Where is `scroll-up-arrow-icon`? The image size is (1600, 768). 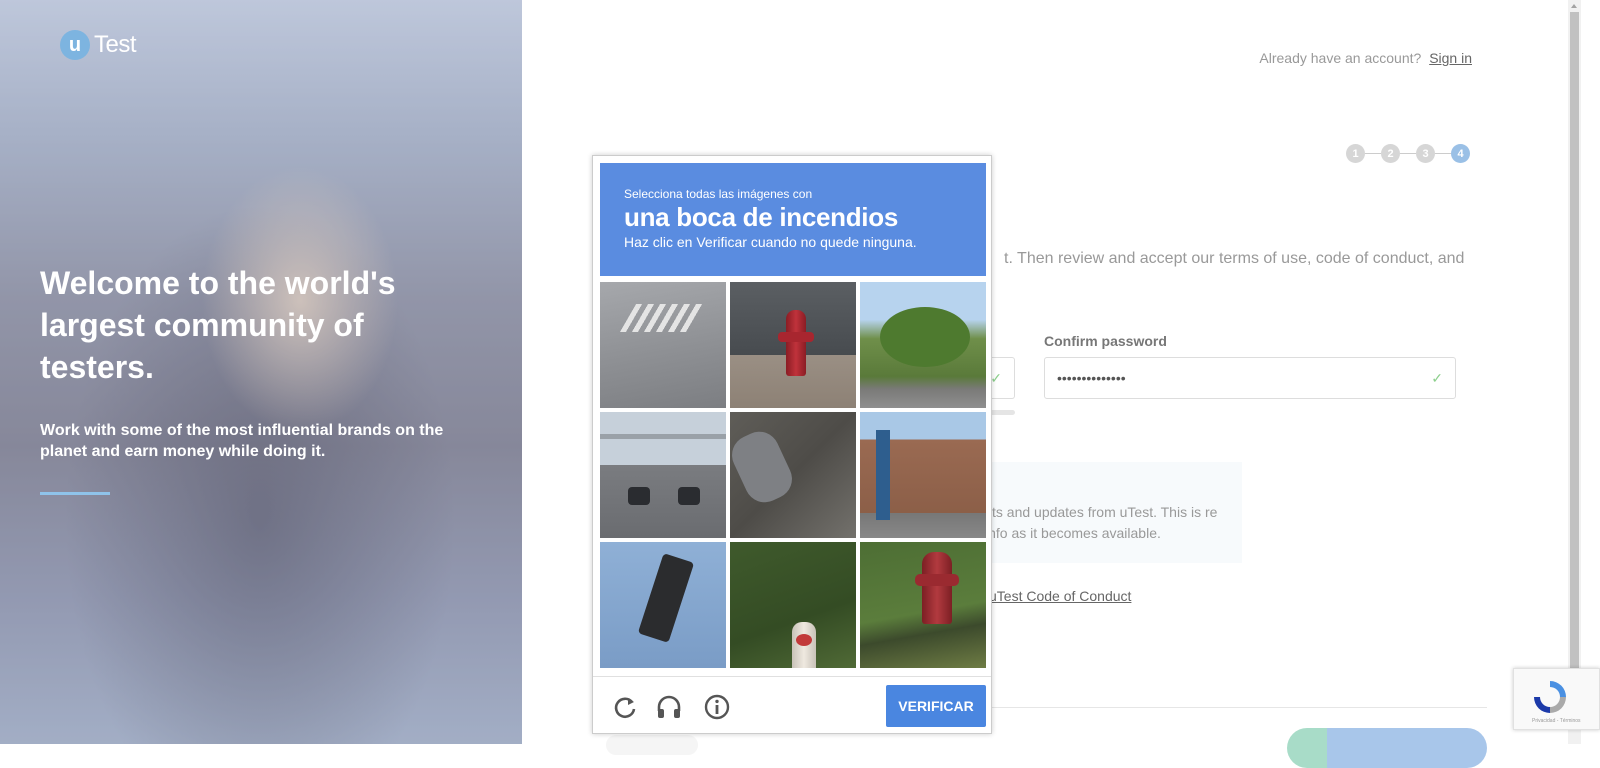 scroll-up-arrow-icon is located at coordinates (1574, 6).